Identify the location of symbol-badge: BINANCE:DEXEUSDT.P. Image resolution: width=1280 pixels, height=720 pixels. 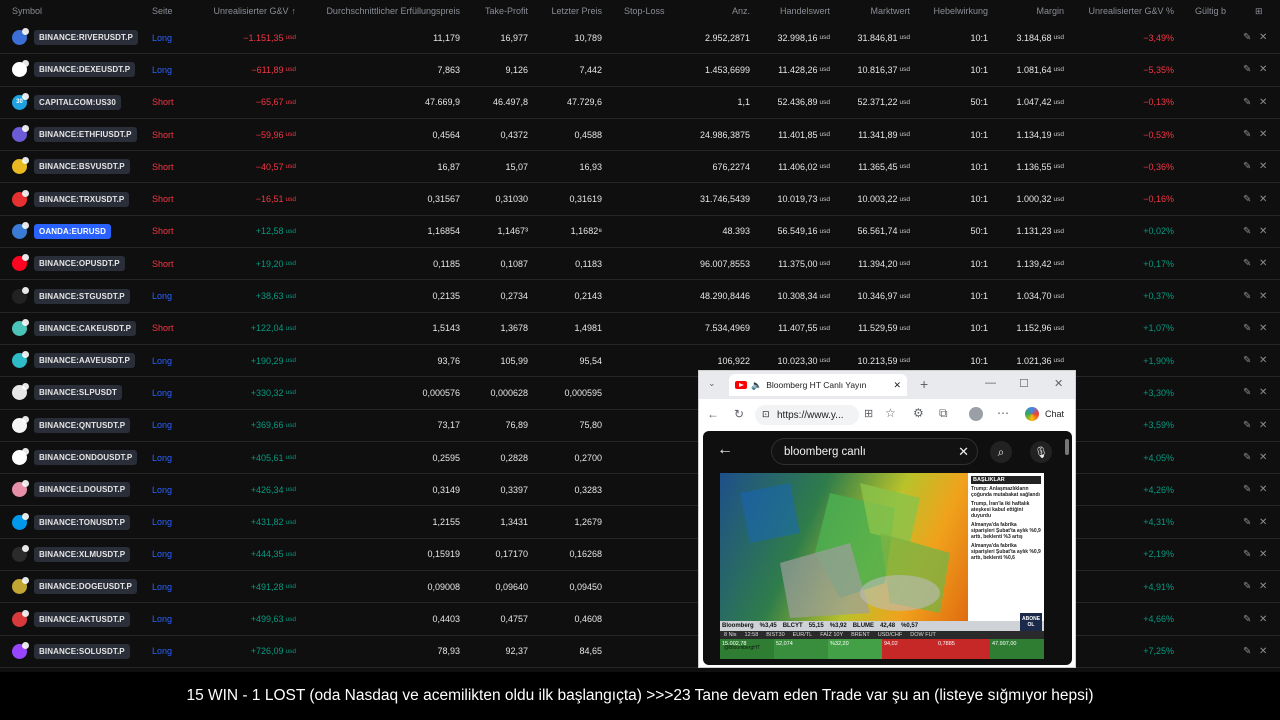
(85, 70).